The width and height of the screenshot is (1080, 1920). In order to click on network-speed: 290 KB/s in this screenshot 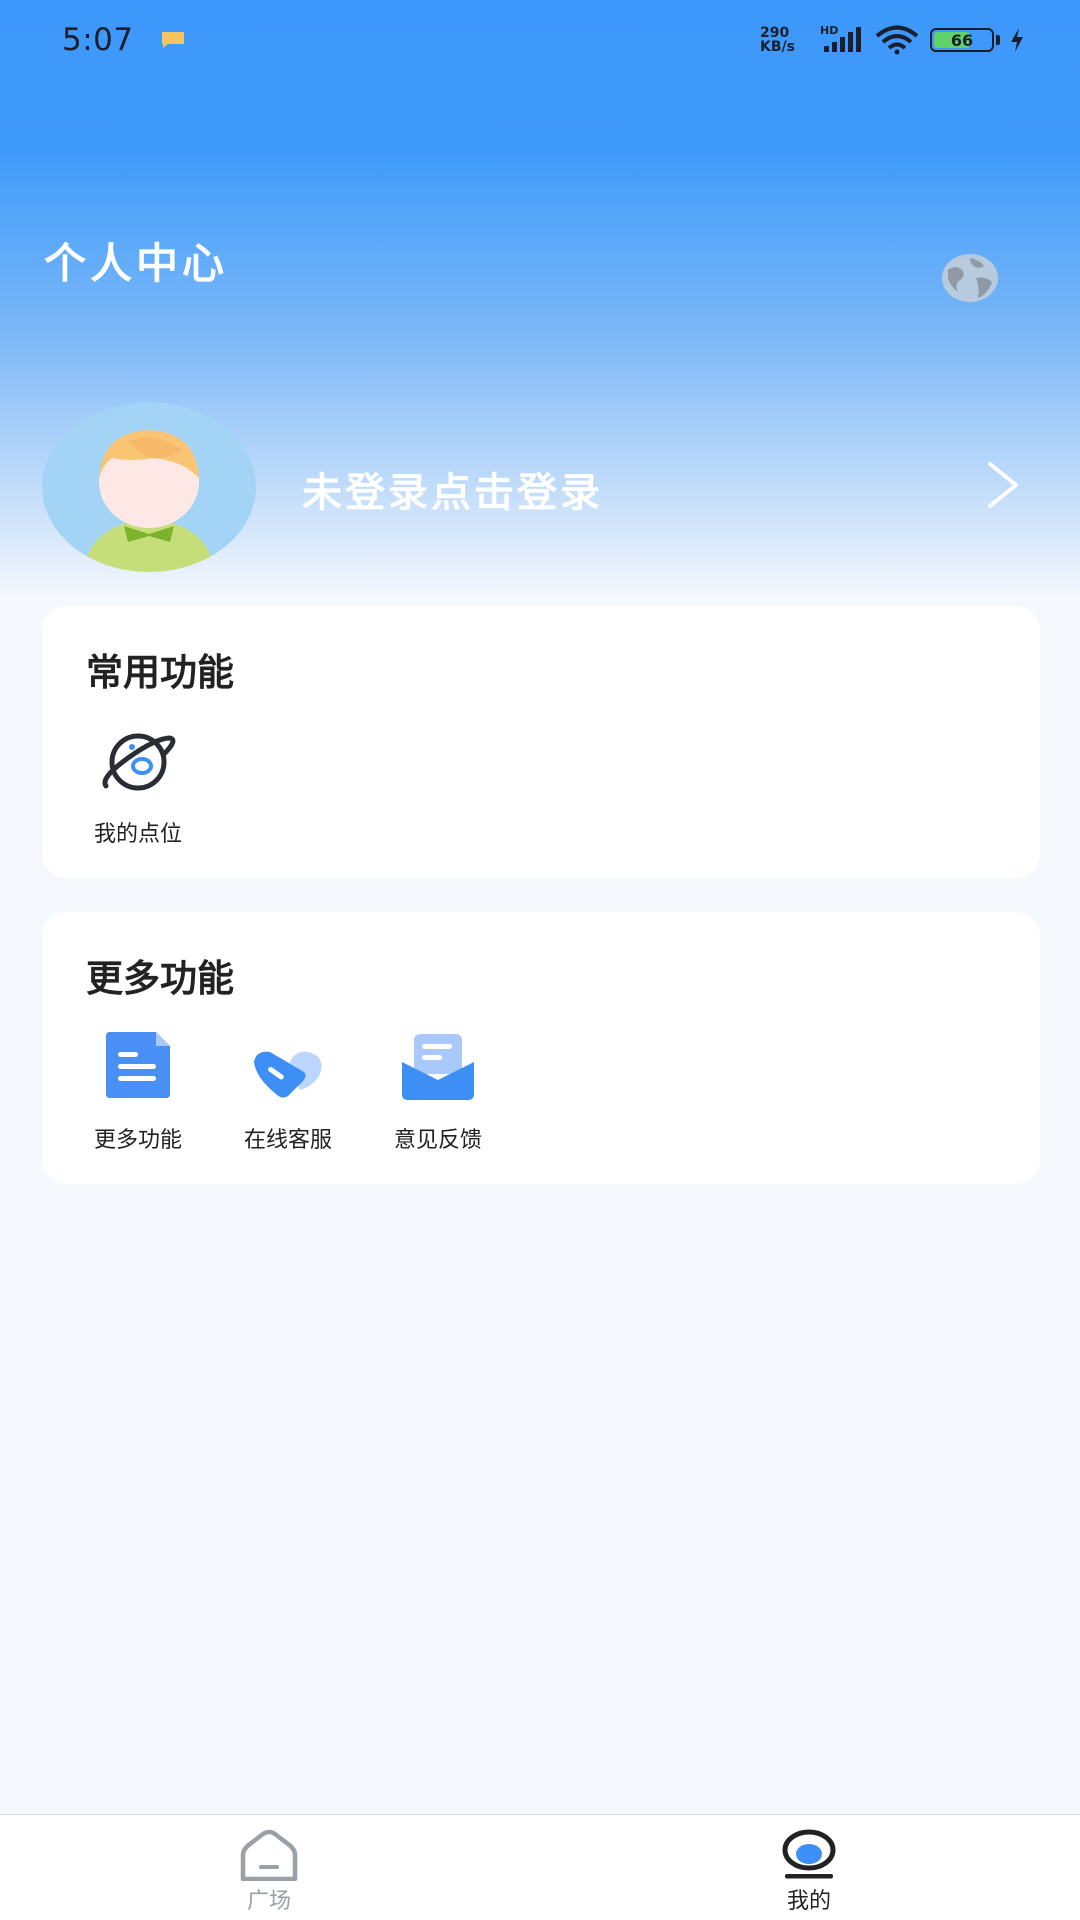, I will do `click(777, 40)`.